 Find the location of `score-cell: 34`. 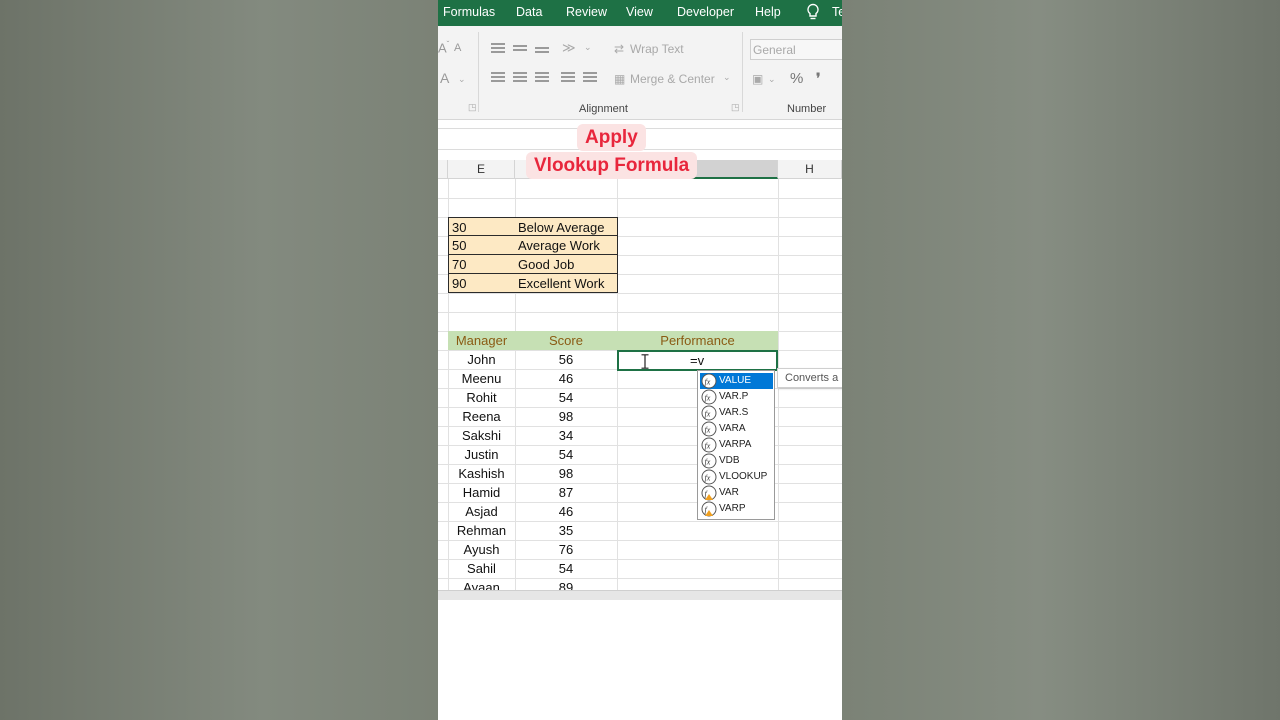

score-cell: 34 is located at coordinates (566, 435).